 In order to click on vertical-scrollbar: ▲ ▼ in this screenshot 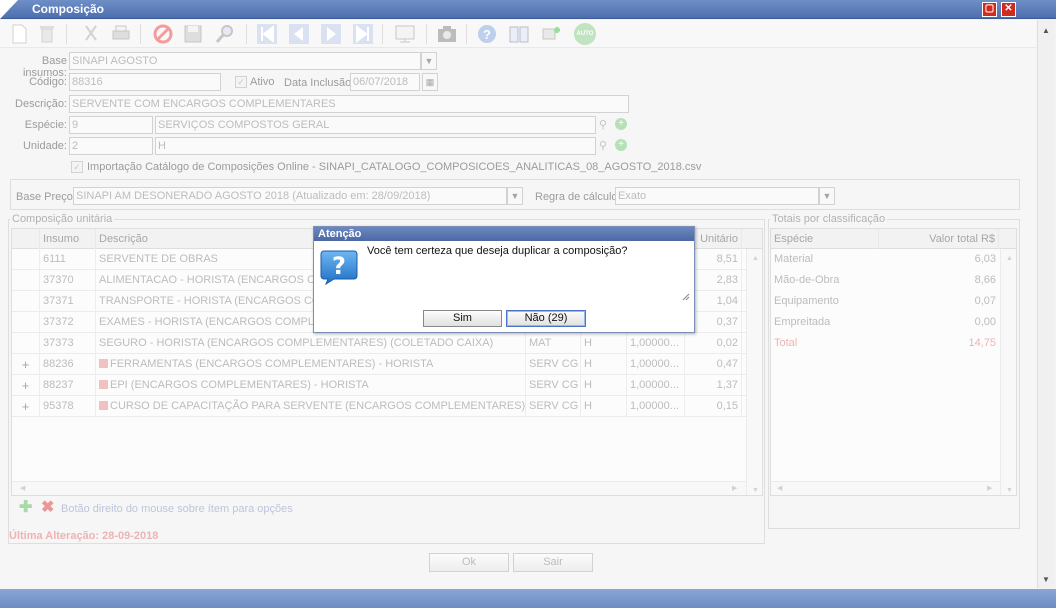, I will do `click(1045, 304)`.